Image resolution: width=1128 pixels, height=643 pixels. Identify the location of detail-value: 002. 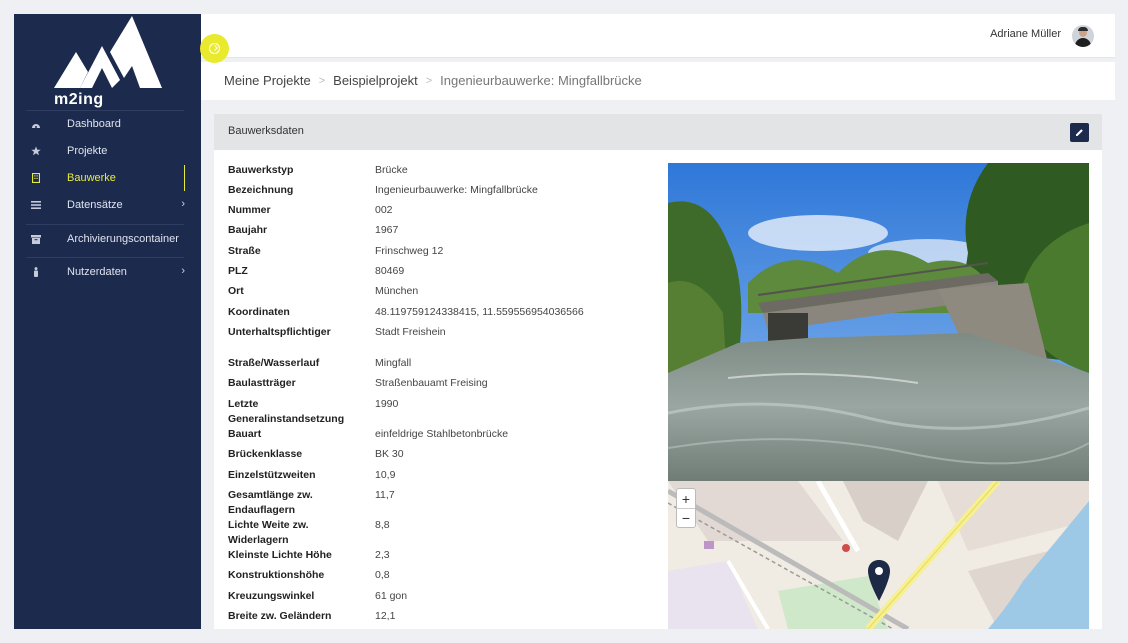
(384, 210).